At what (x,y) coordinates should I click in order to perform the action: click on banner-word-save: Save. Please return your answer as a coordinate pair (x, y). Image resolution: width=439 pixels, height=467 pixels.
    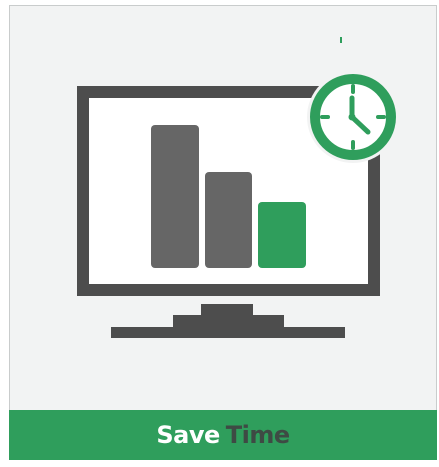
    Looking at the image, I should click on (188, 435).